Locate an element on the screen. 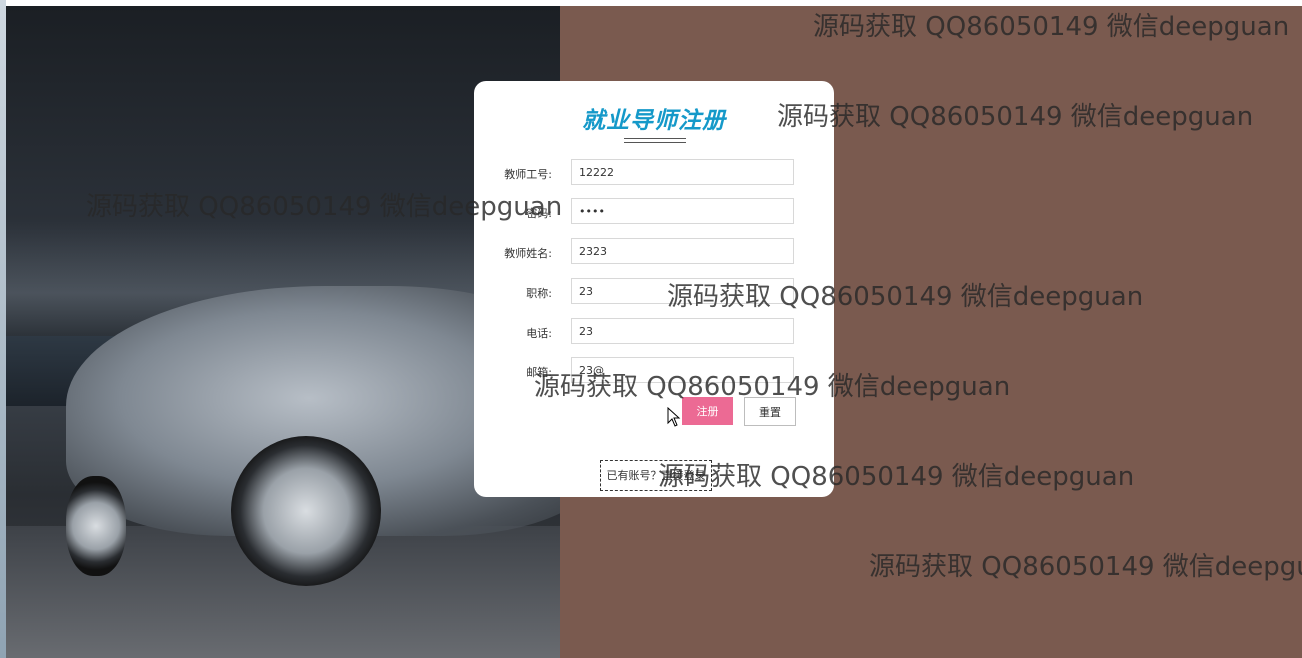  teacher-name-input is located at coordinates (682, 251).